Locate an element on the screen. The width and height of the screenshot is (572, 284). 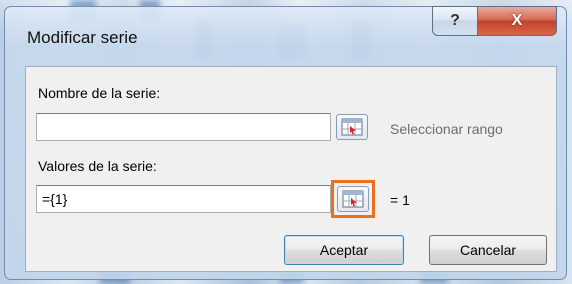
series-name-input is located at coordinates (183, 127).